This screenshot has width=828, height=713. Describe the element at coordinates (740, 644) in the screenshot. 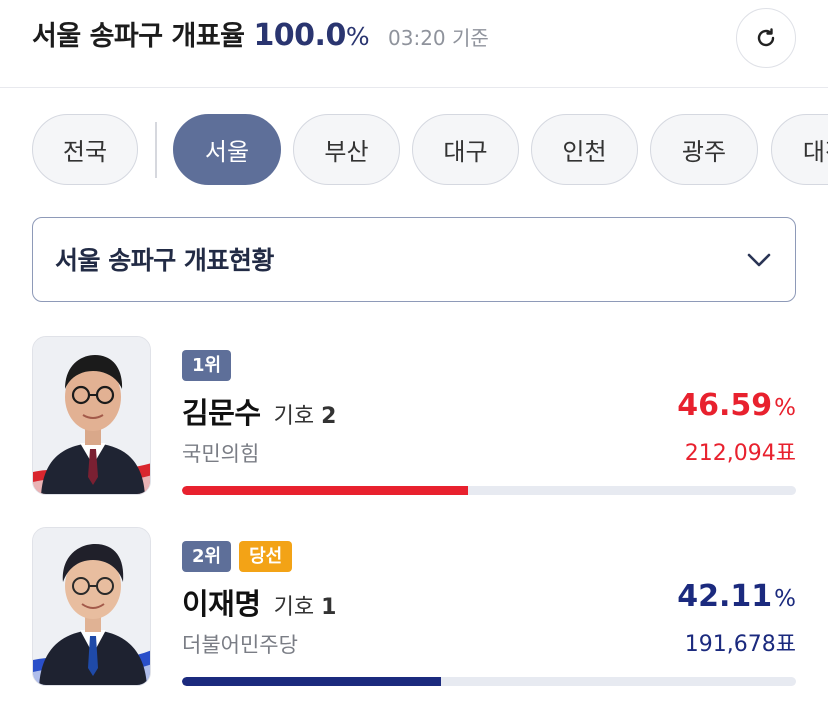

I see `vote-count: 191,678표` at that location.